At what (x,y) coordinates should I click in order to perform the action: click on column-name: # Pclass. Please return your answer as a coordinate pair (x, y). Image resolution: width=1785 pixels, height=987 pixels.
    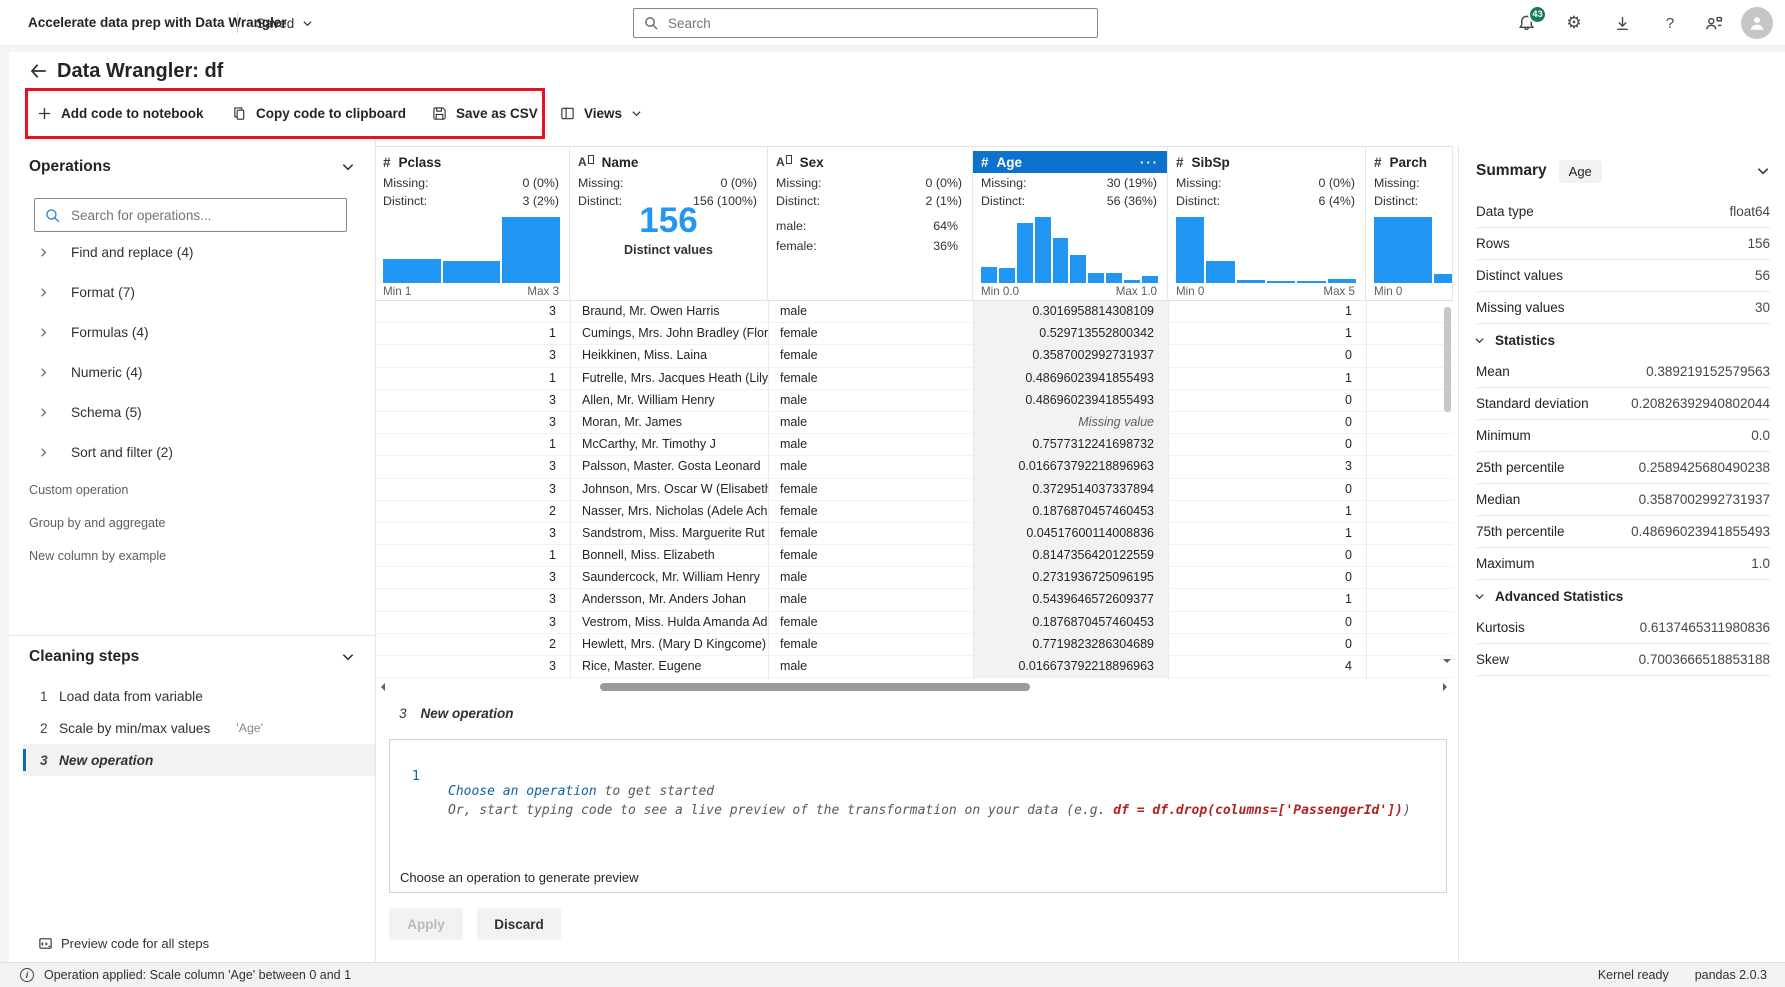
    Looking at the image, I should click on (472, 162).